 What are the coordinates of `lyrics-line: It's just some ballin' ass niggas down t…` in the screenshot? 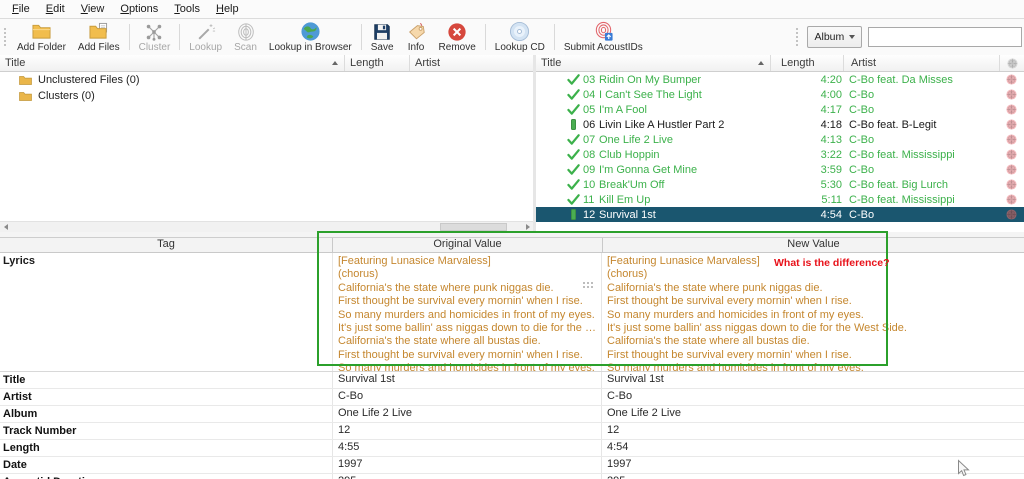 It's located at (468, 328).